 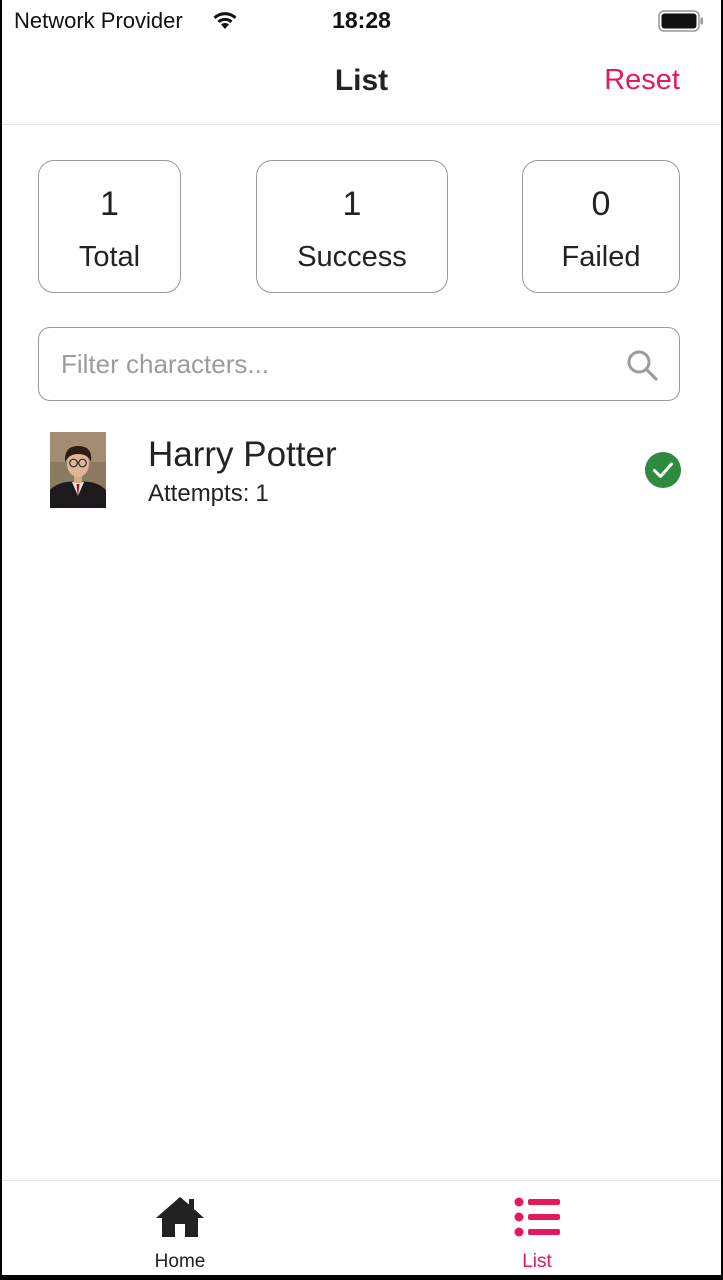 What do you see at coordinates (537, 1217) in the screenshot?
I see `list-icon` at bounding box center [537, 1217].